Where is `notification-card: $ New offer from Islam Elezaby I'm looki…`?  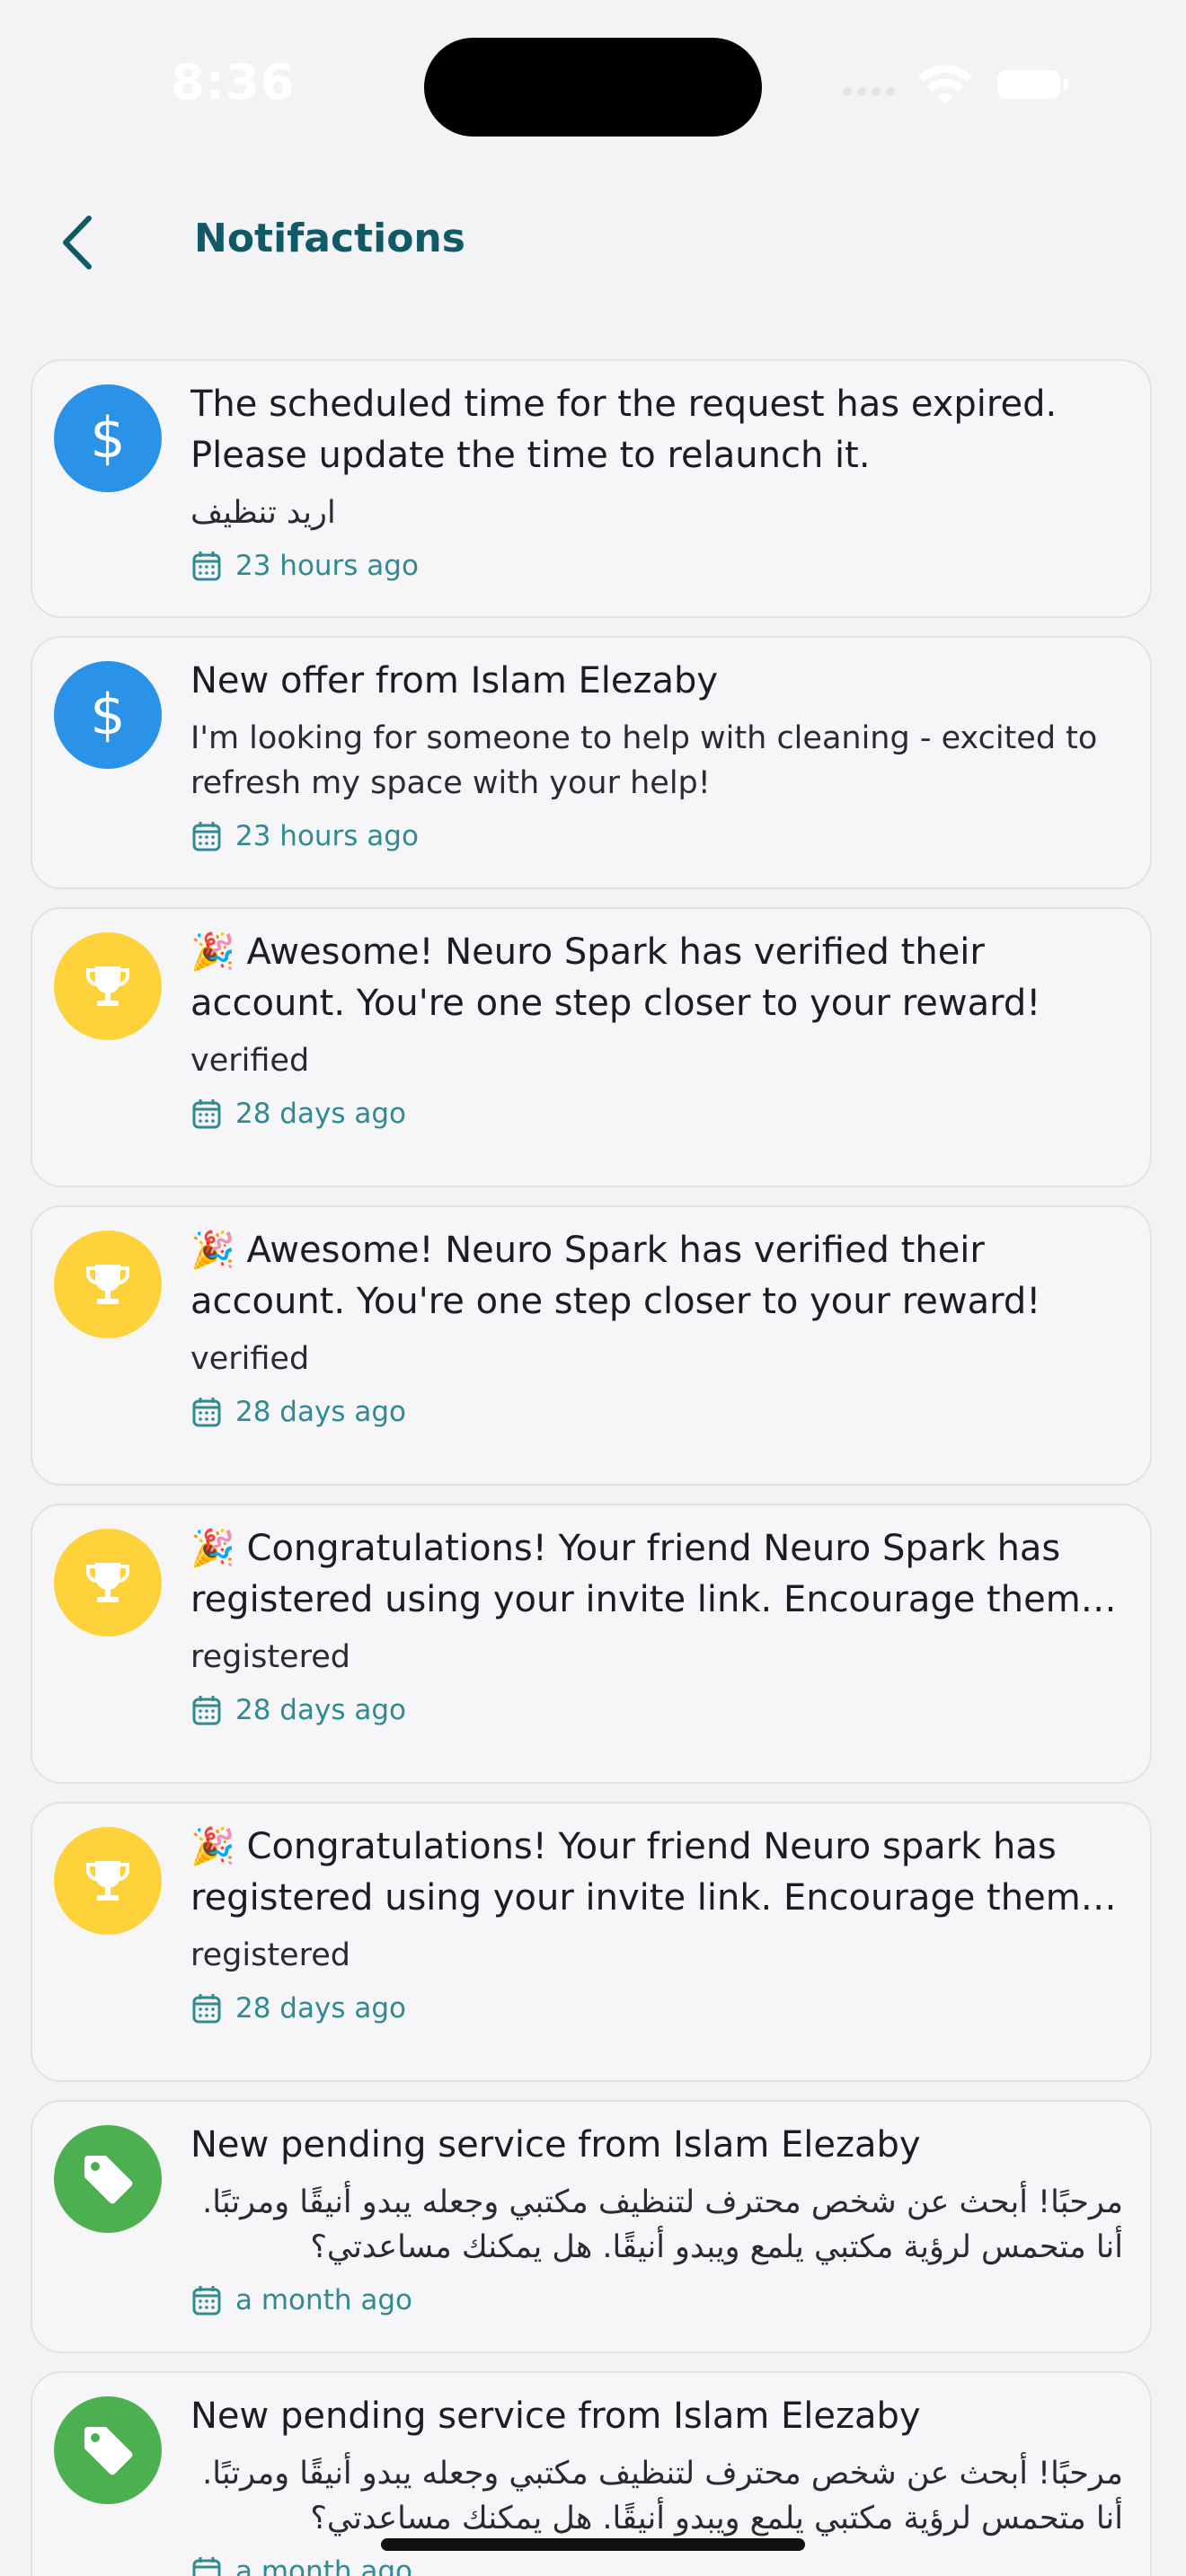 notification-card: $ New offer from Islam Elezaby I'm looki… is located at coordinates (591, 762).